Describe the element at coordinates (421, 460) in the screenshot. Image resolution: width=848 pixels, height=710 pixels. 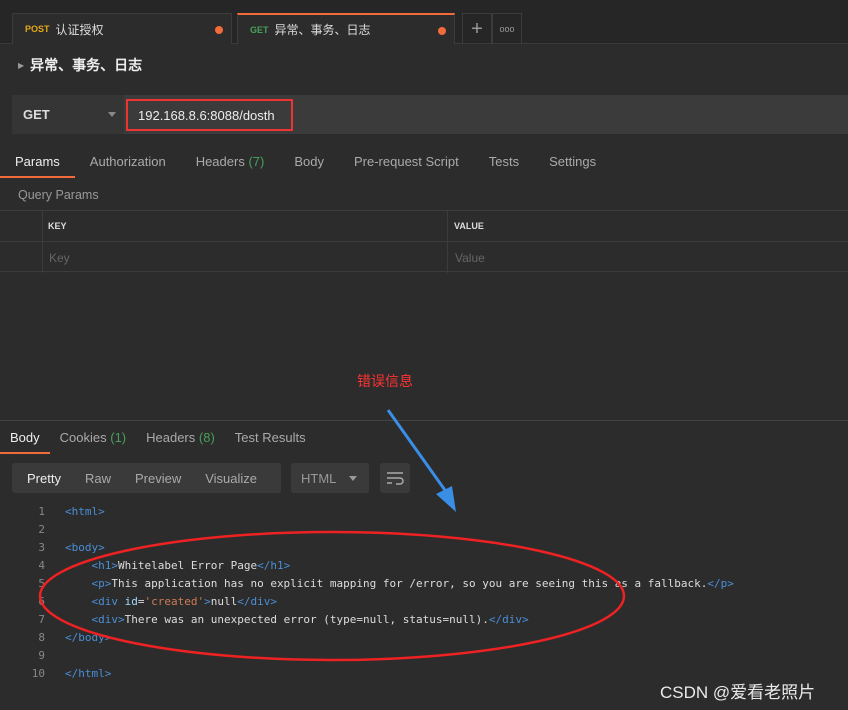
I see `arrow-icon` at that location.